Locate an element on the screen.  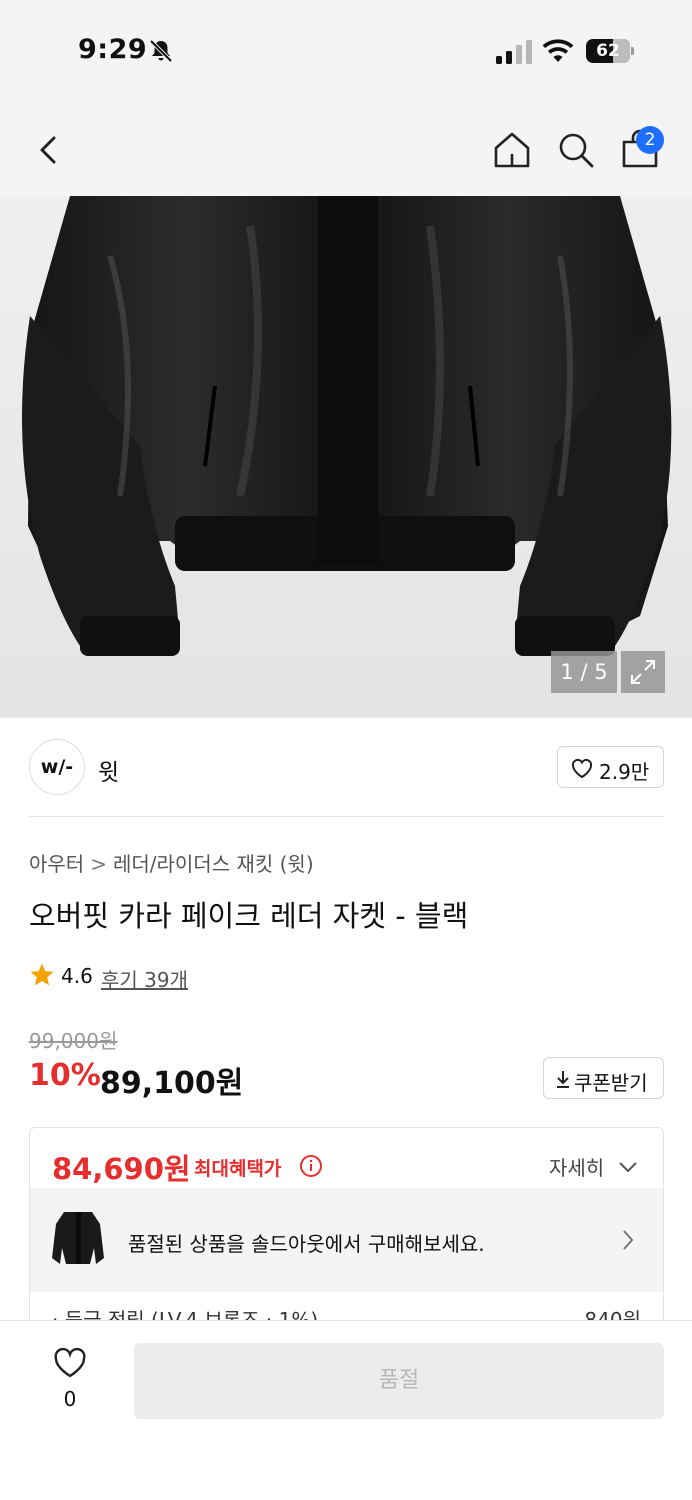
cart-count-badge: 2 is located at coordinates (650, 140).